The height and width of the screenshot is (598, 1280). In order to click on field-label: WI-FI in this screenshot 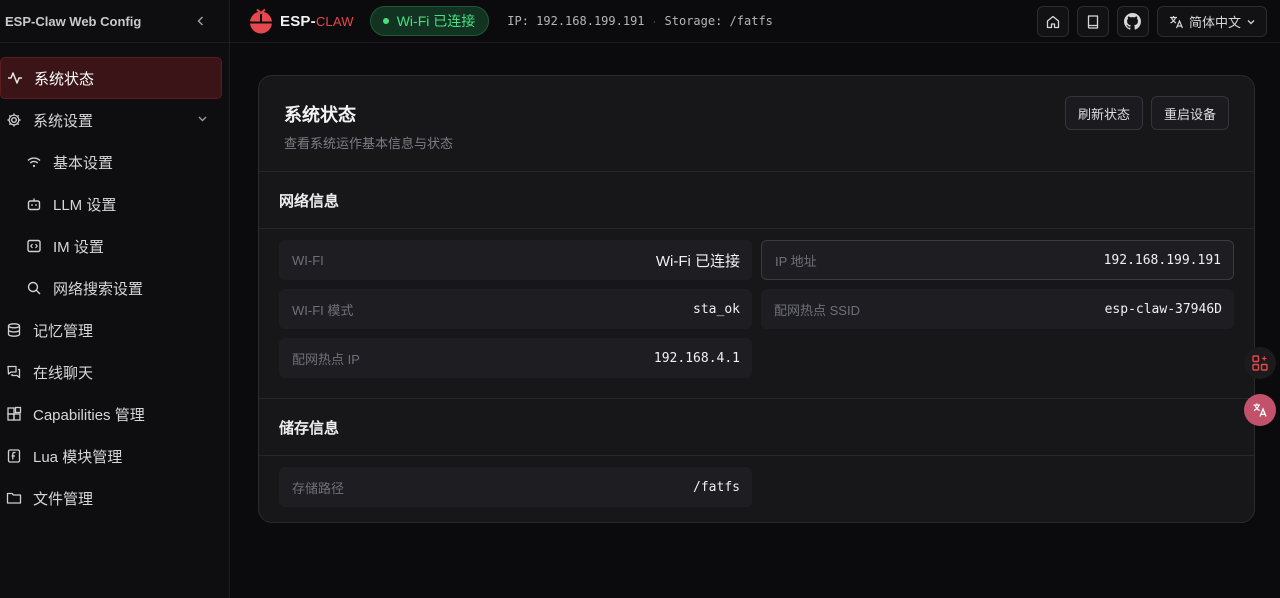, I will do `click(308, 260)`.